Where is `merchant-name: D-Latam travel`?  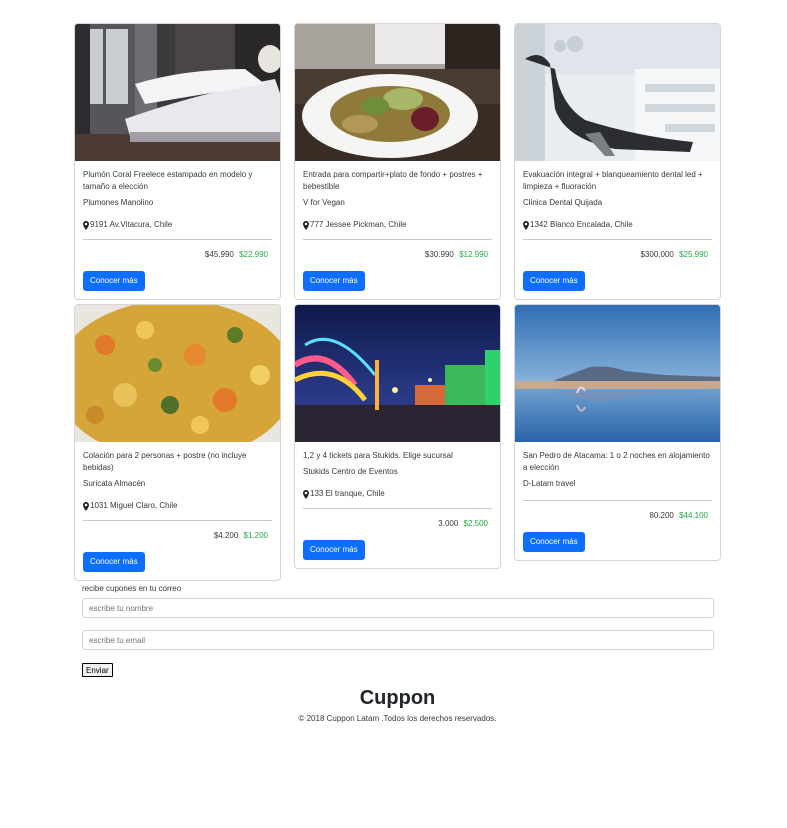
merchant-name: D-Latam travel is located at coordinates (549, 483).